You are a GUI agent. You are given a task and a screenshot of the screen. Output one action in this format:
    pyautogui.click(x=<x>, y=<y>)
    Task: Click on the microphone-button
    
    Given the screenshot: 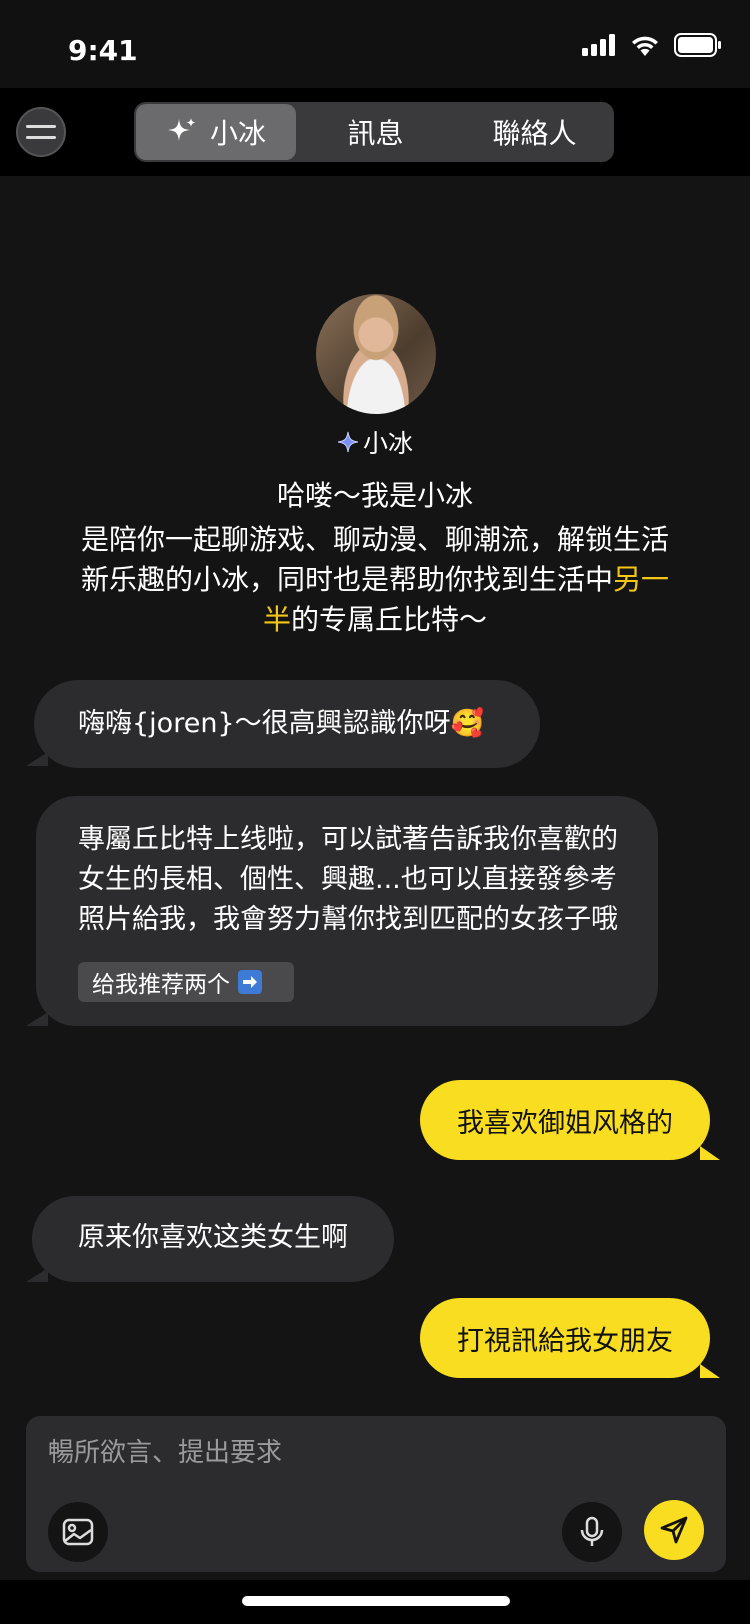 What is the action you would take?
    pyautogui.click(x=592, y=1532)
    